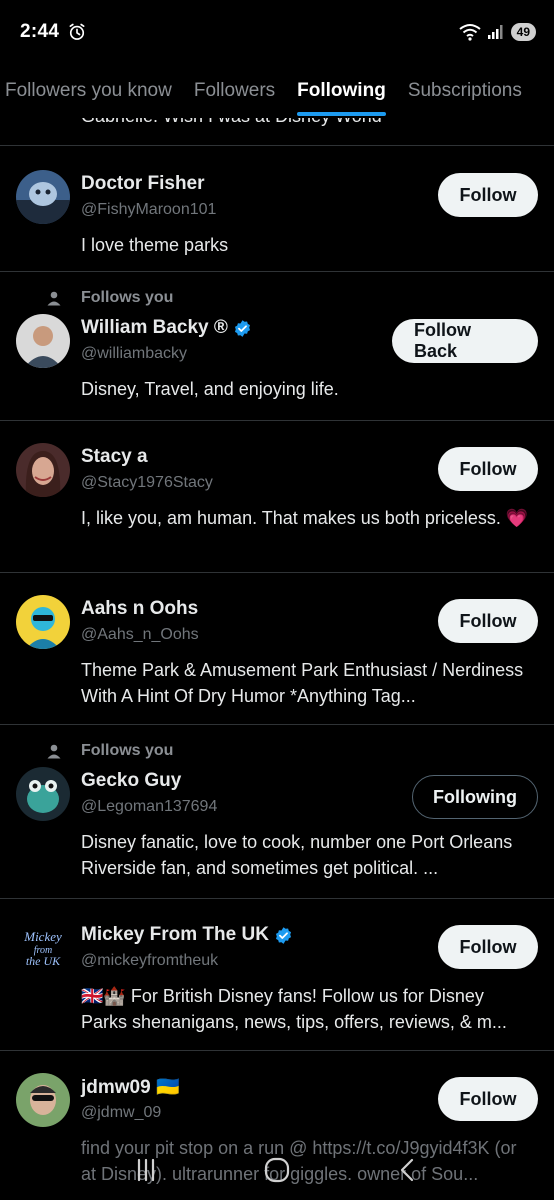  What do you see at coordinates (234, 91) in the screenshot?
I see `tab-followers: Followers` at bounding box center [234, 91].